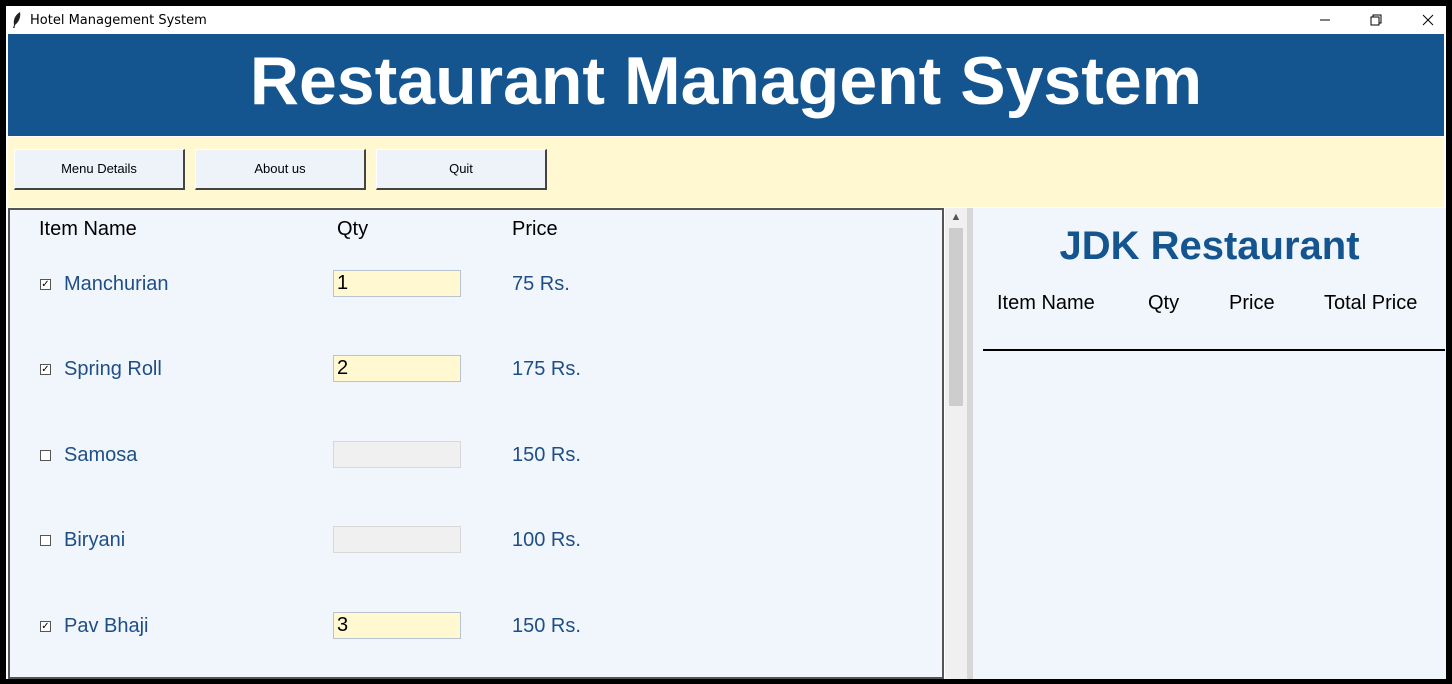 Image resolution: width=1452 pixels, height=684 pixels. Describe the element at coordinates (17, 20) in the screenshot. I see `feather-icon` at that location.